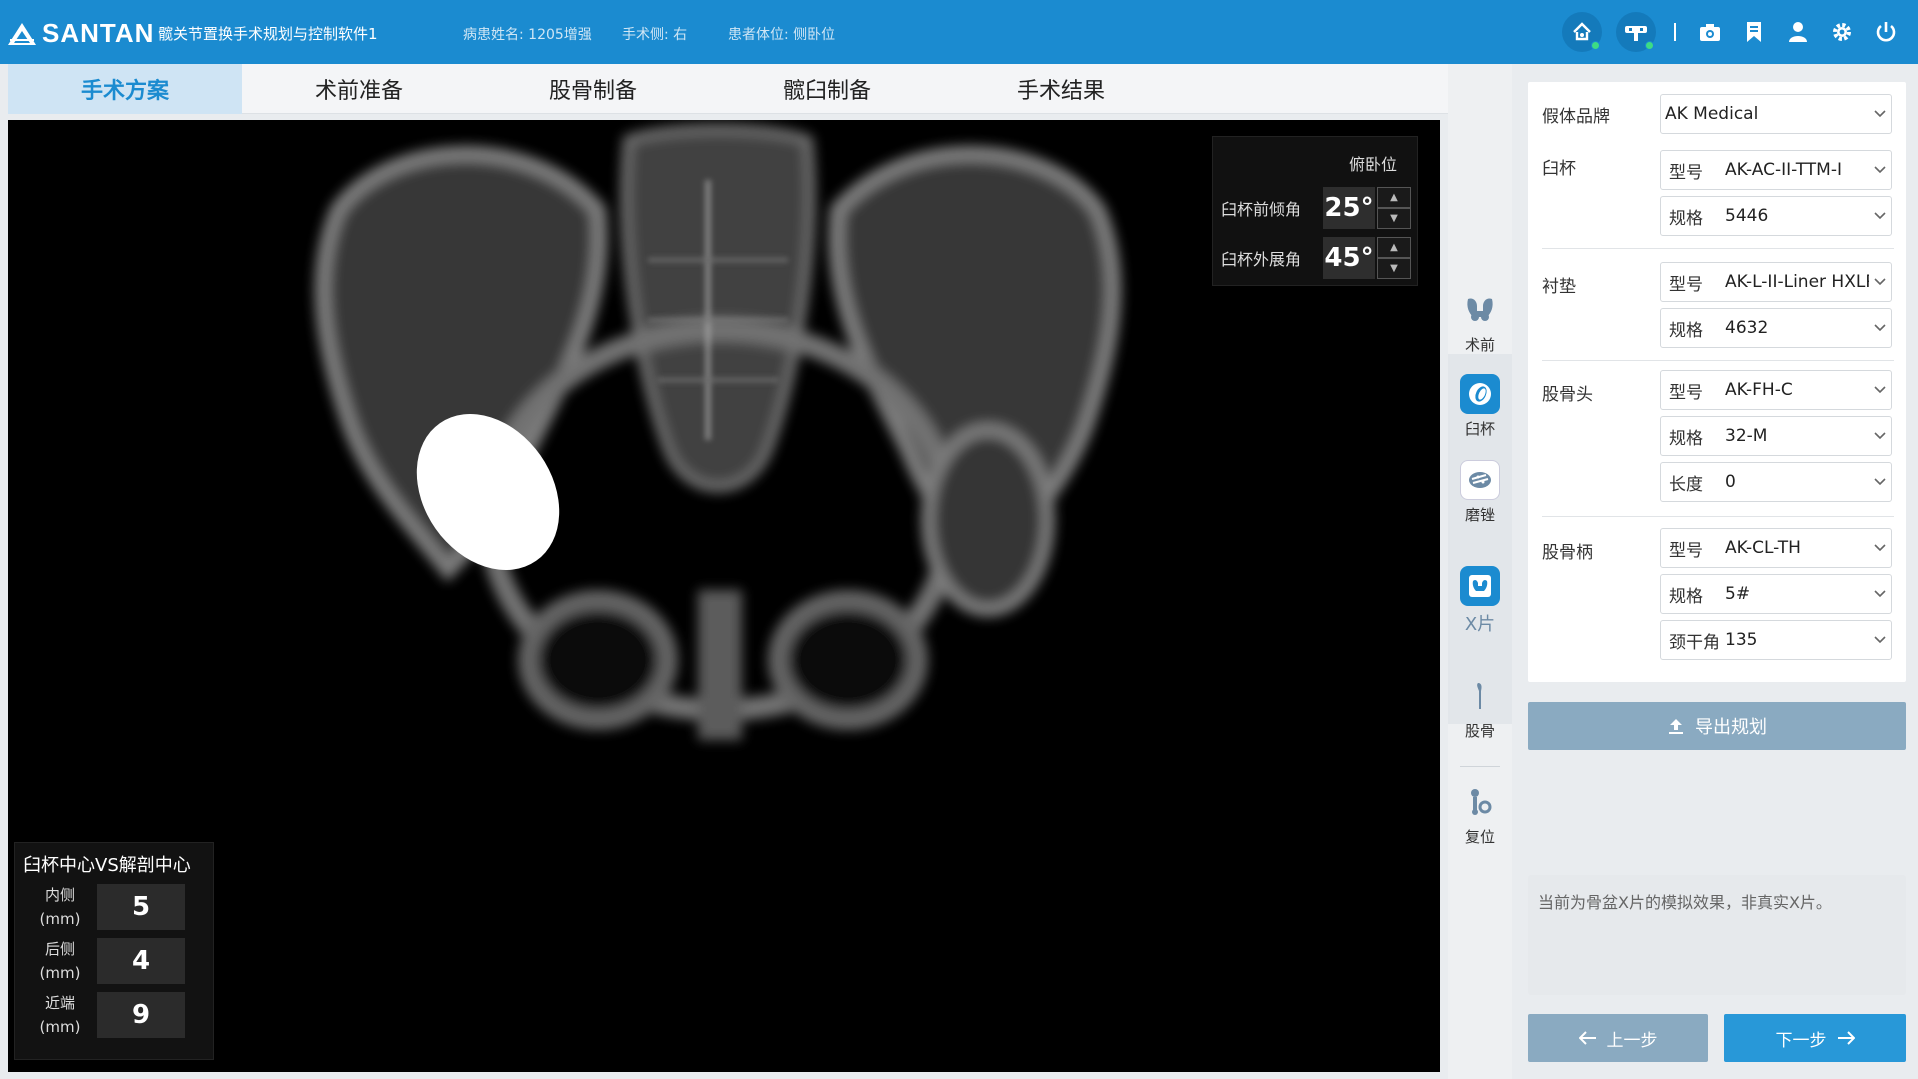  I want to click on main-tabs: 手术方案 术前准备 股骨制备 髋臼制备 手术结果, so click(728, 89).